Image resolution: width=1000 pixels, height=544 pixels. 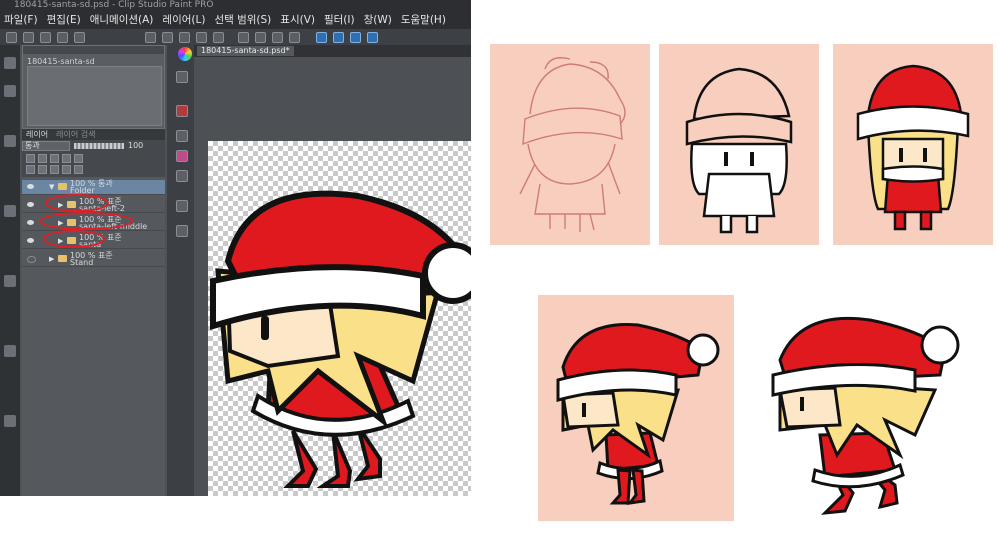 What do you see at coordinates (184, 20) in the screenshot?
I see `menu-layer: 레이어(L)` at bounding box center [184, 20].